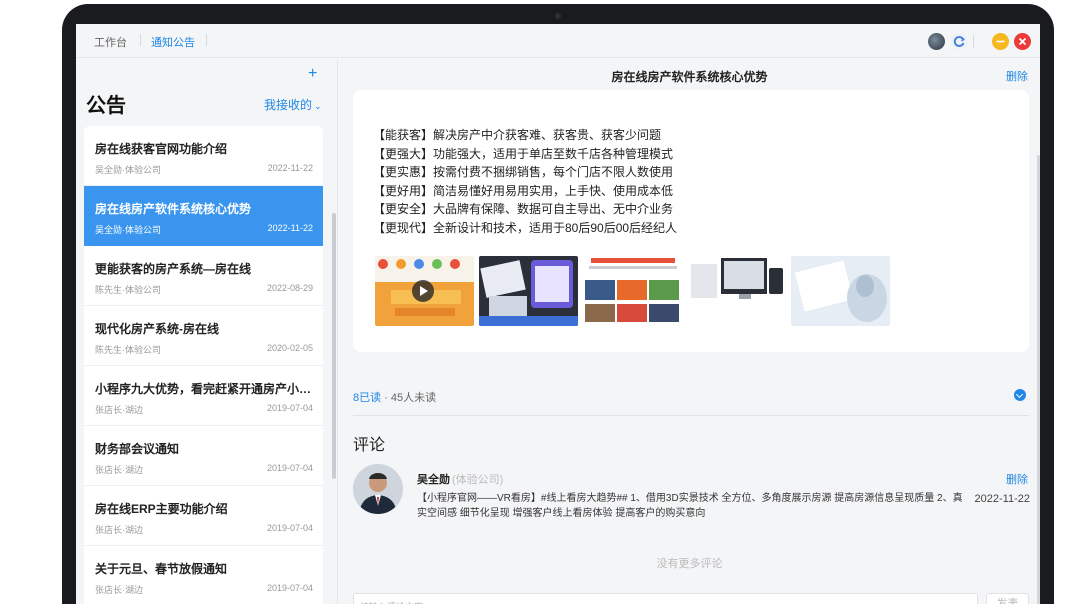  Describe the element at coordinates (433, 480) in the screenshot. I see `commenter-name-text: 吴全勋` at that location.